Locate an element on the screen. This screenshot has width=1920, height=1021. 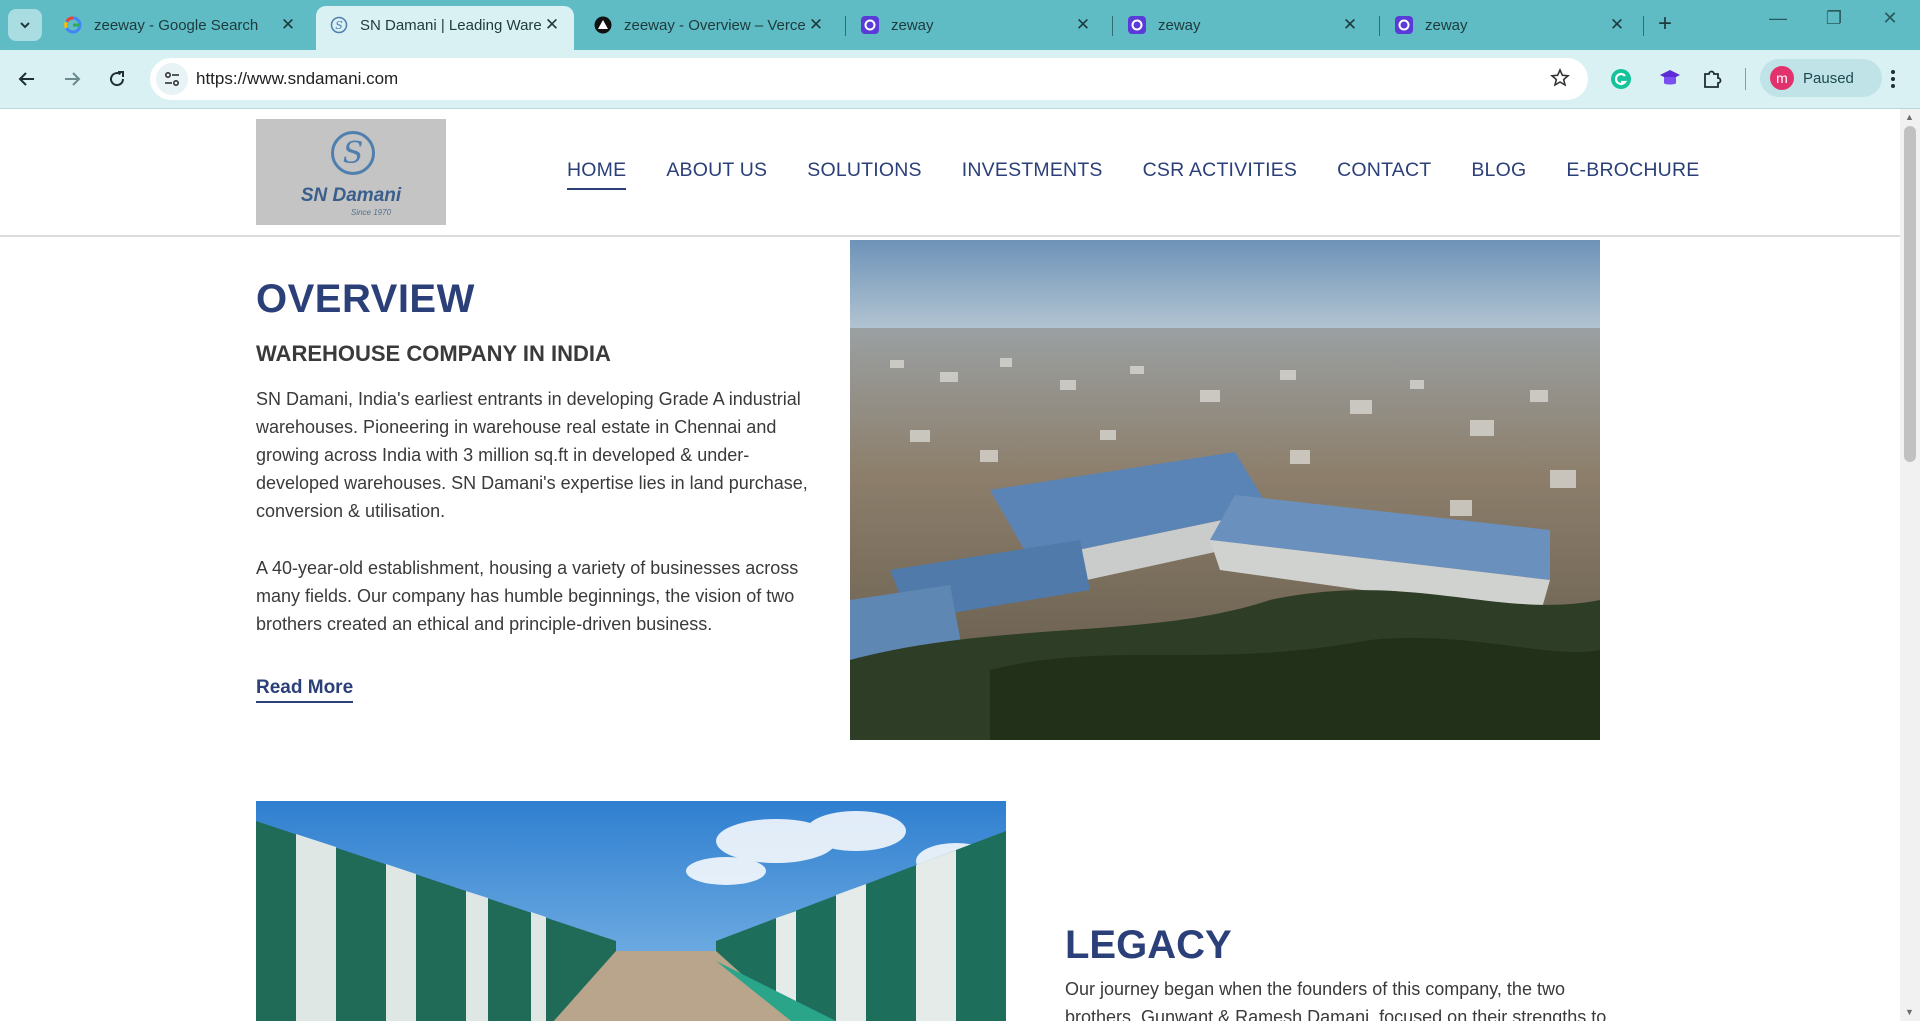
tab-vercel: zeeway - Overview – Verce ✕ is located at coordinates (709, 25).